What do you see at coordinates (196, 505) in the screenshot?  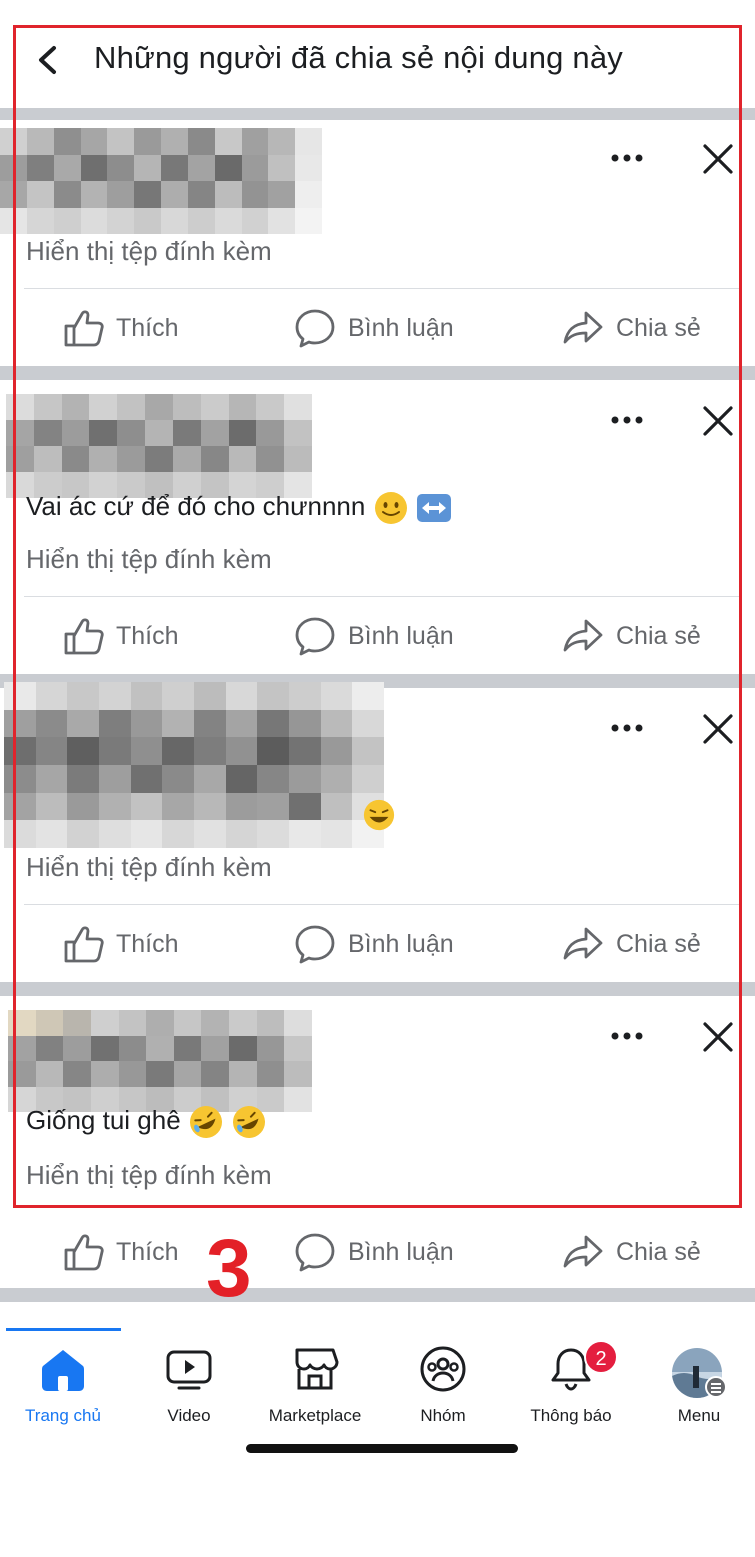 I see `post-caption: Vai ác cứ để đó cho chưnnnn` at bounding box center [196, 505].